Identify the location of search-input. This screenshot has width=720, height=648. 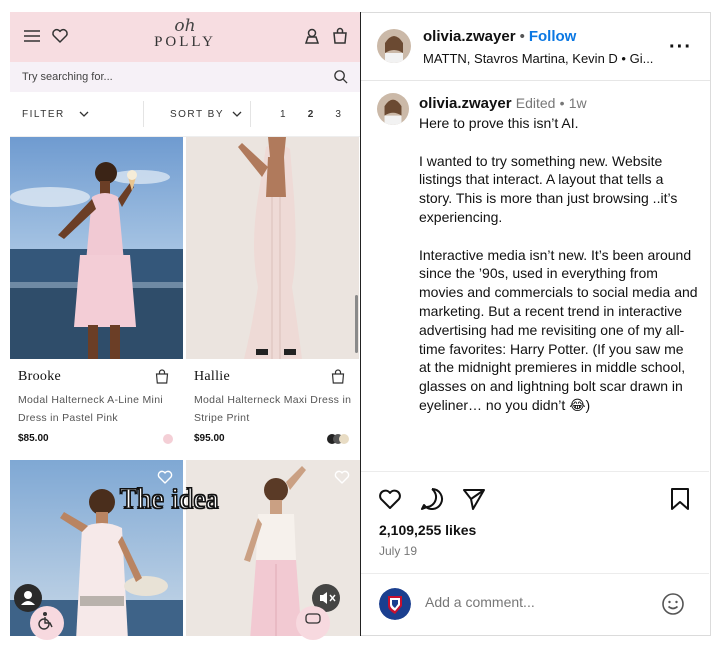
(172, 77).